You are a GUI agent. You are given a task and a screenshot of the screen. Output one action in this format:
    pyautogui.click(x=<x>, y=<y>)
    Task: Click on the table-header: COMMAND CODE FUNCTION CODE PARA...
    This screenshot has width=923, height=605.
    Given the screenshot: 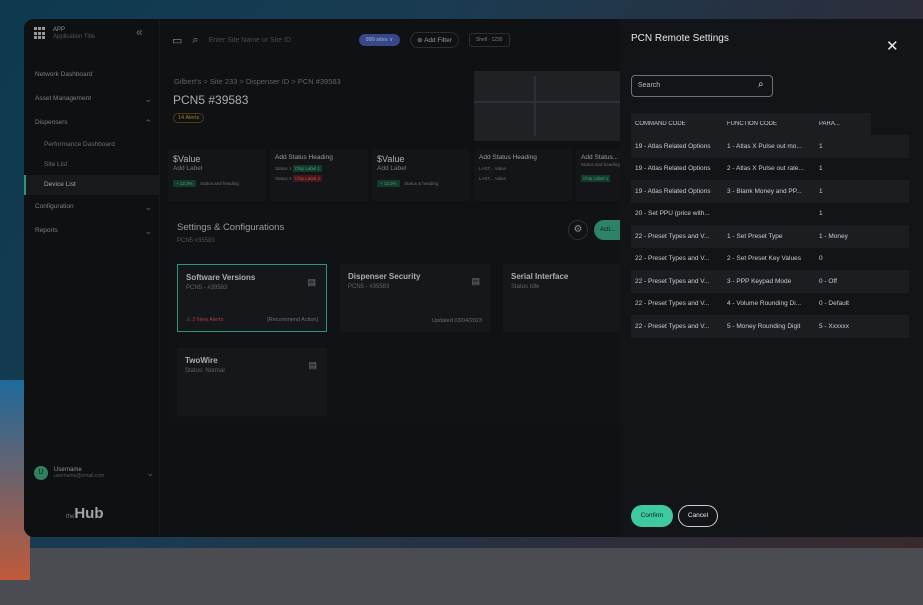 What is the action you would take?
    pyautogui.click(x=751, y=124)
    